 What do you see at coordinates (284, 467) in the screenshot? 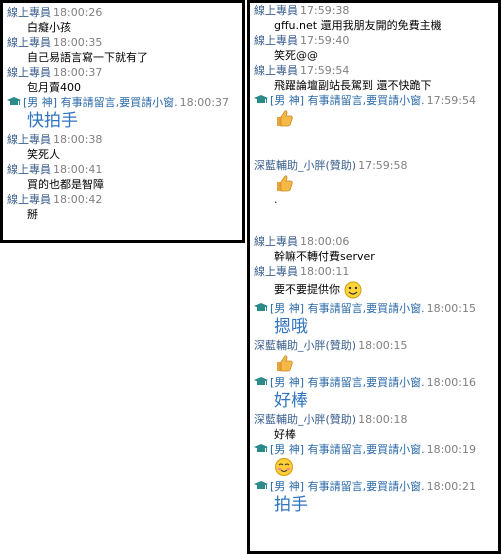
I see `blush-face-icon` at bounding box center [284, 467].